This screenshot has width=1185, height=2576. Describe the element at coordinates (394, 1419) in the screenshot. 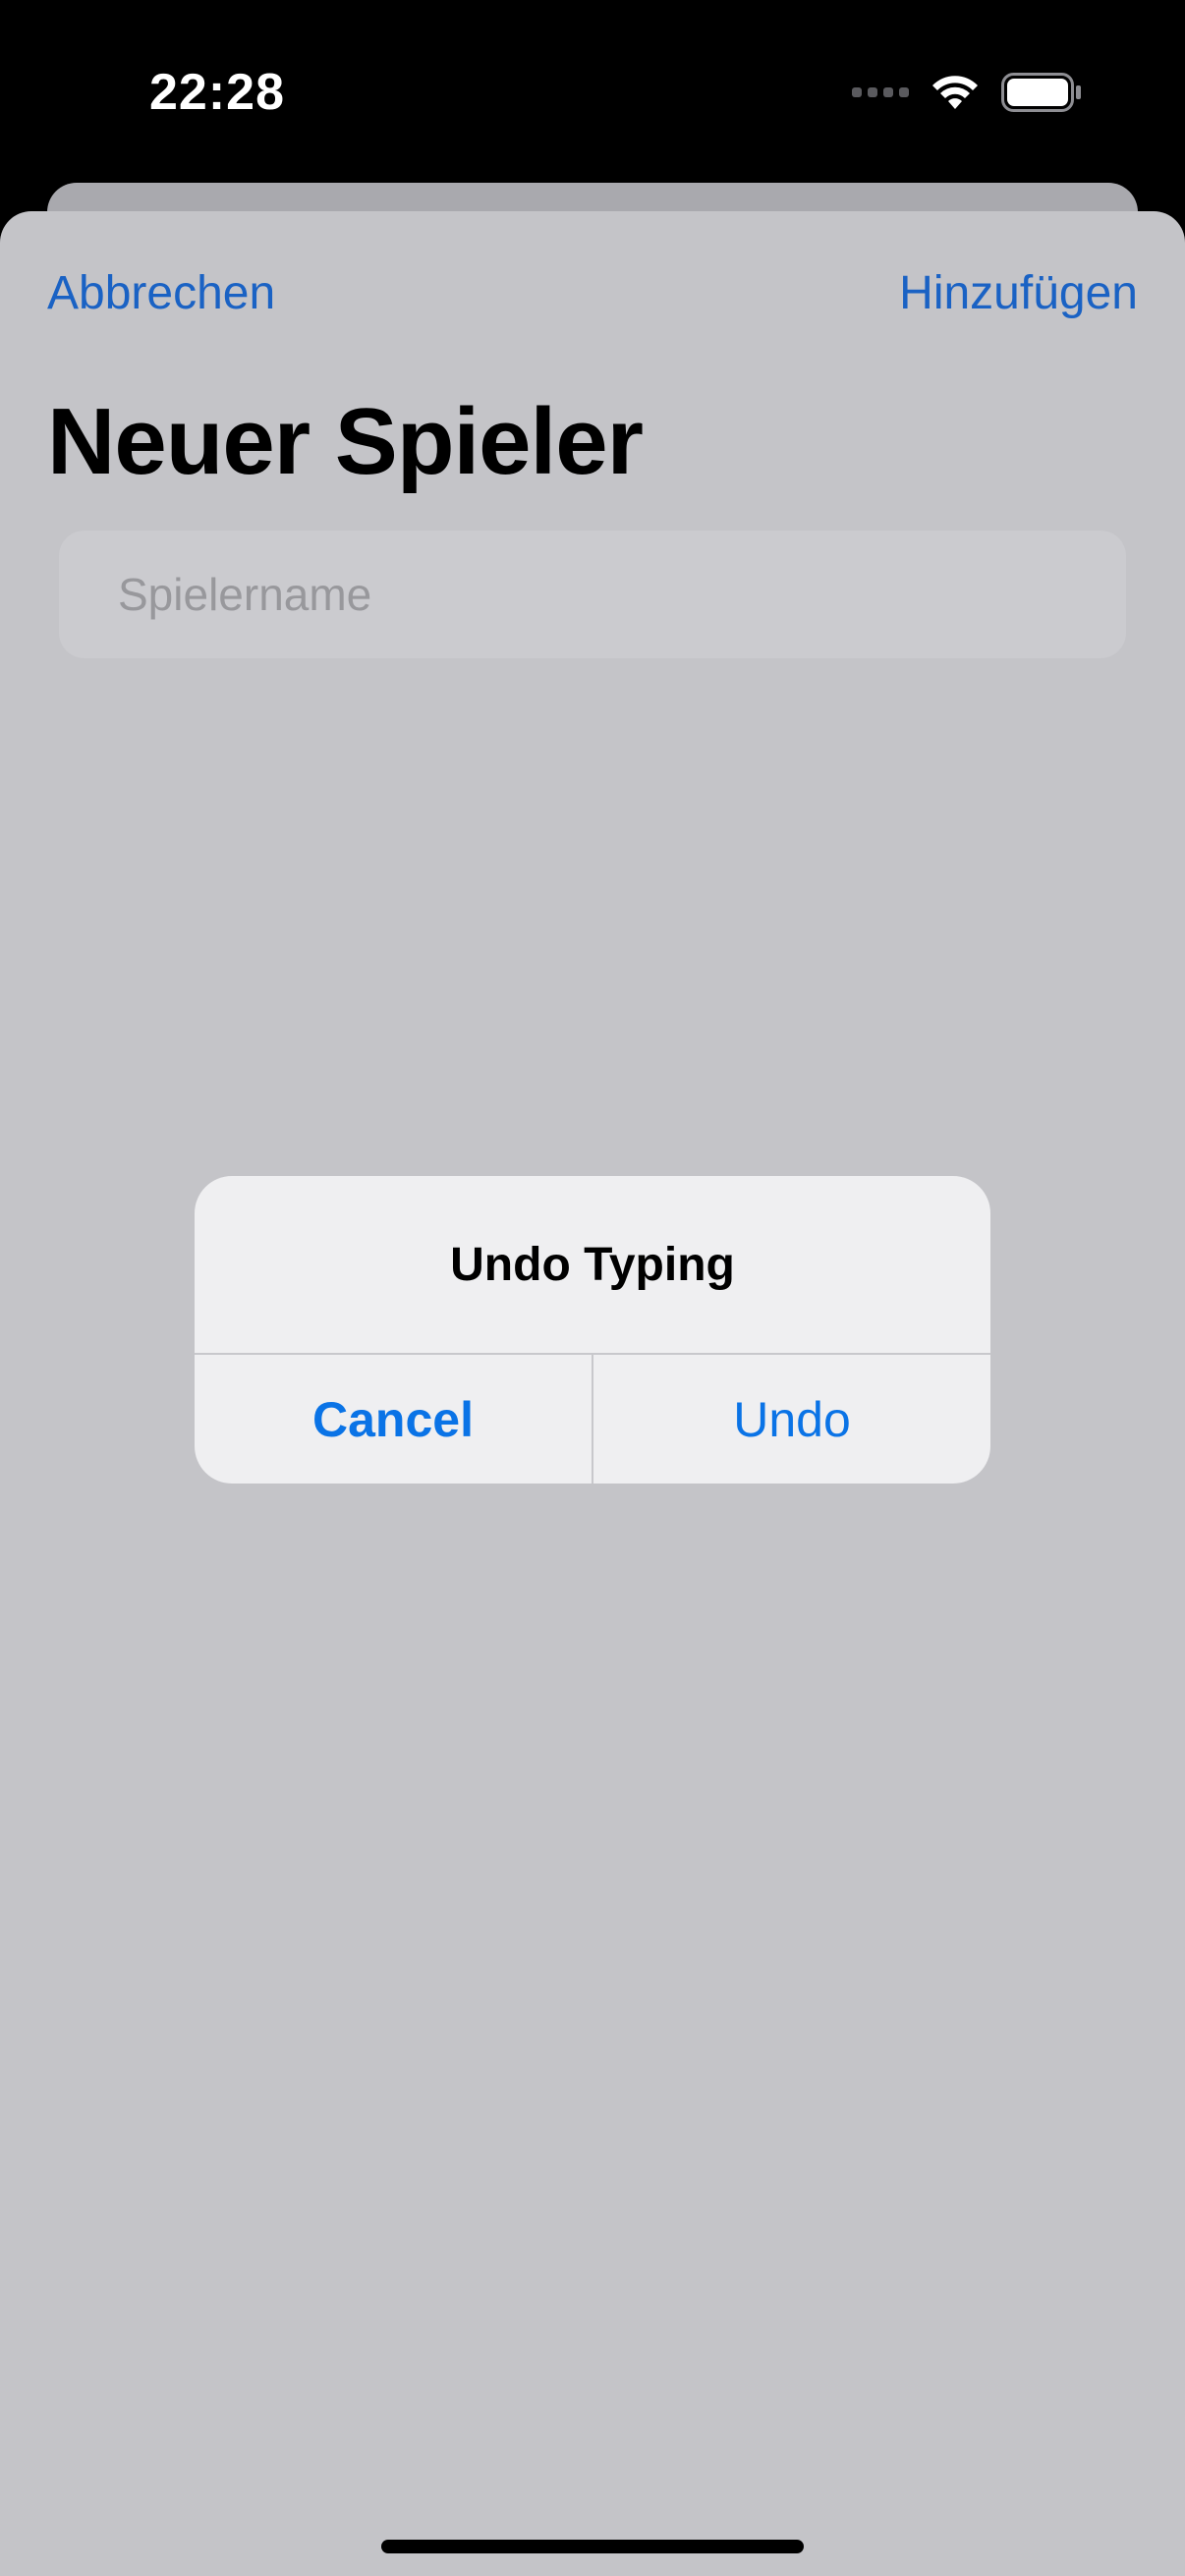

I see `alert-cancel-button: Cancel` at that location.